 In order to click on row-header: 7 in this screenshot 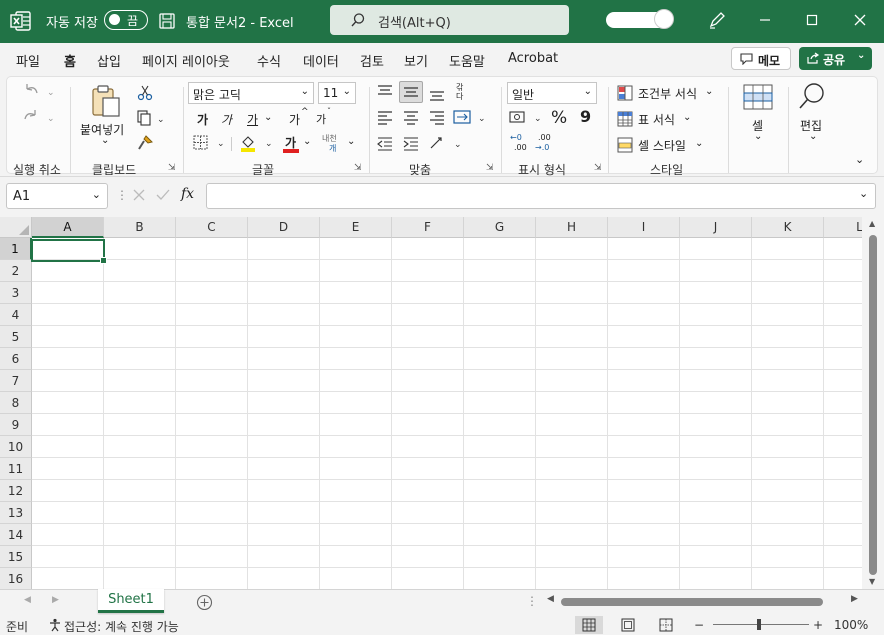, I will do `click(16, 381)`.